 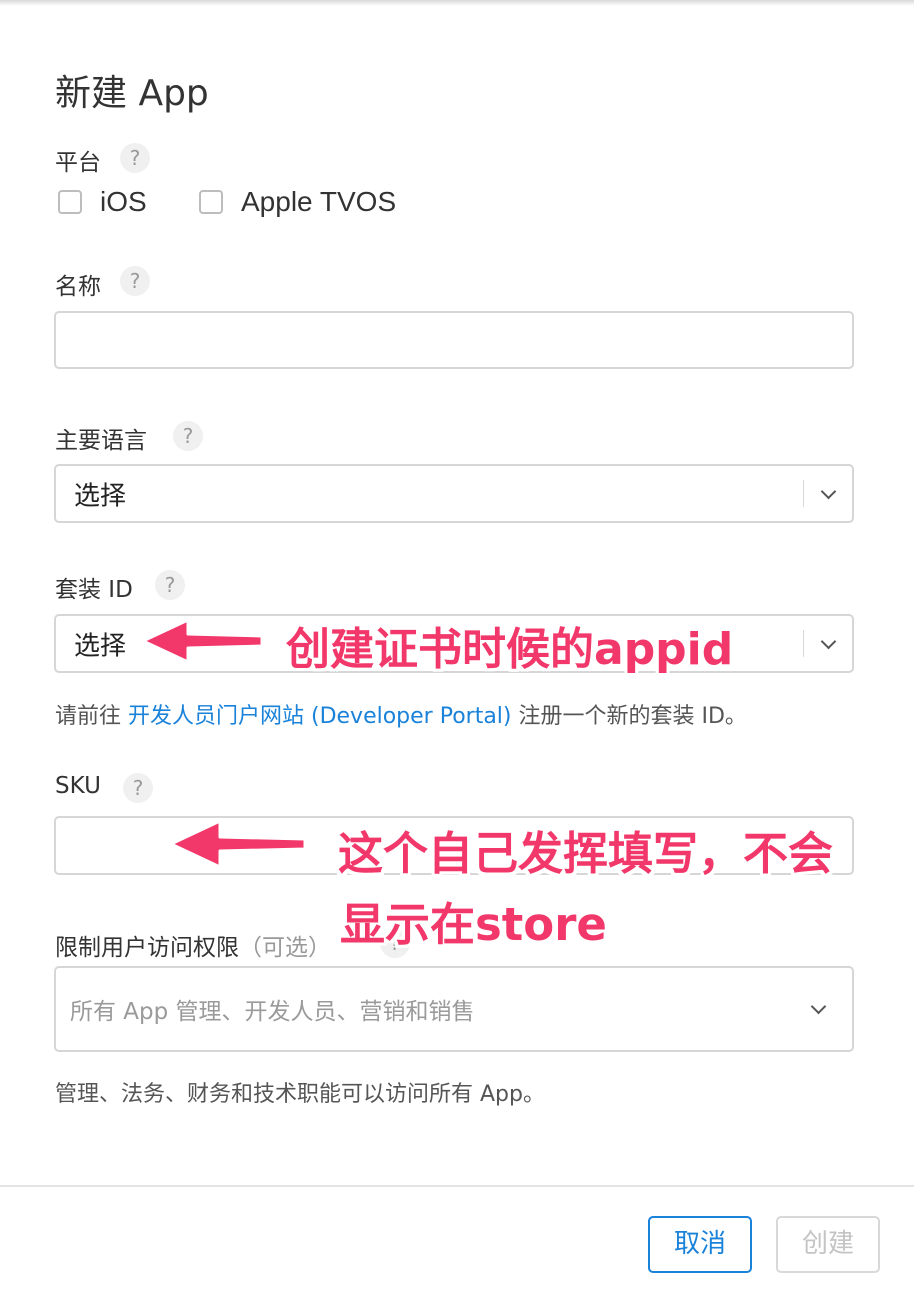 What do you see at coordinates (147, 948) in the screenshot?
I see `user-access-label-text: 限制用户访问权限` at bounding box center [147, 948].